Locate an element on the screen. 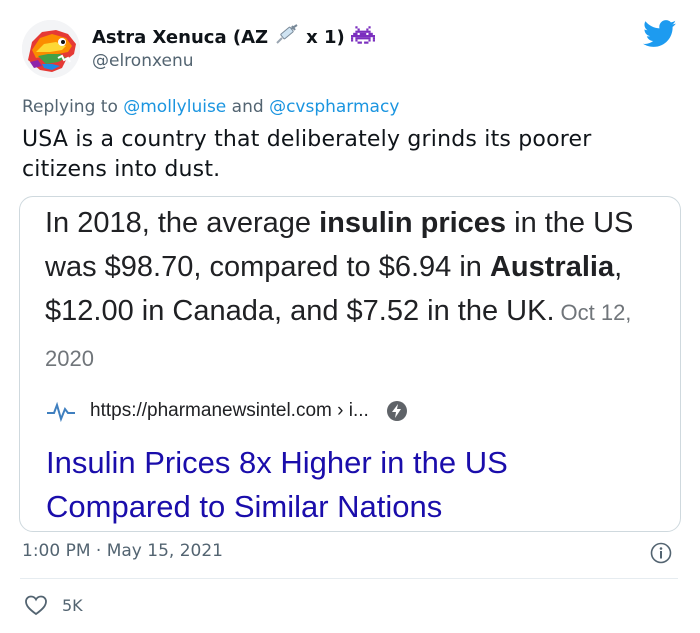  replying-prefix: Replying to is located at coordinates (70, 107).